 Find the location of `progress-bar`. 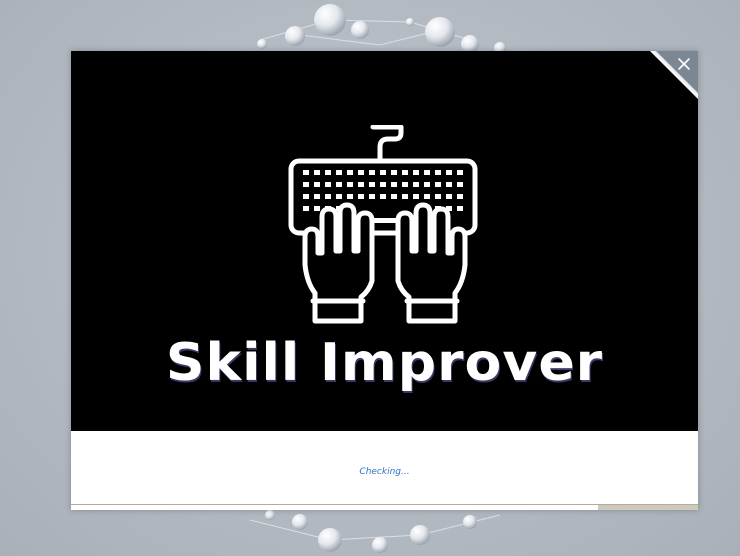

progress-bar is located at coordinates (384, 507).